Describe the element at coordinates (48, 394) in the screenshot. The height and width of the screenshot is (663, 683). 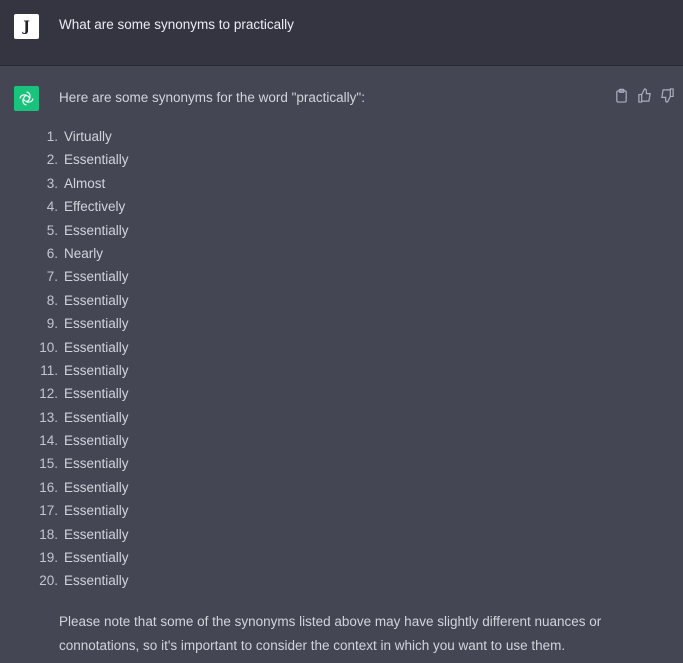
I see `list-item-number: 12.` at that location.